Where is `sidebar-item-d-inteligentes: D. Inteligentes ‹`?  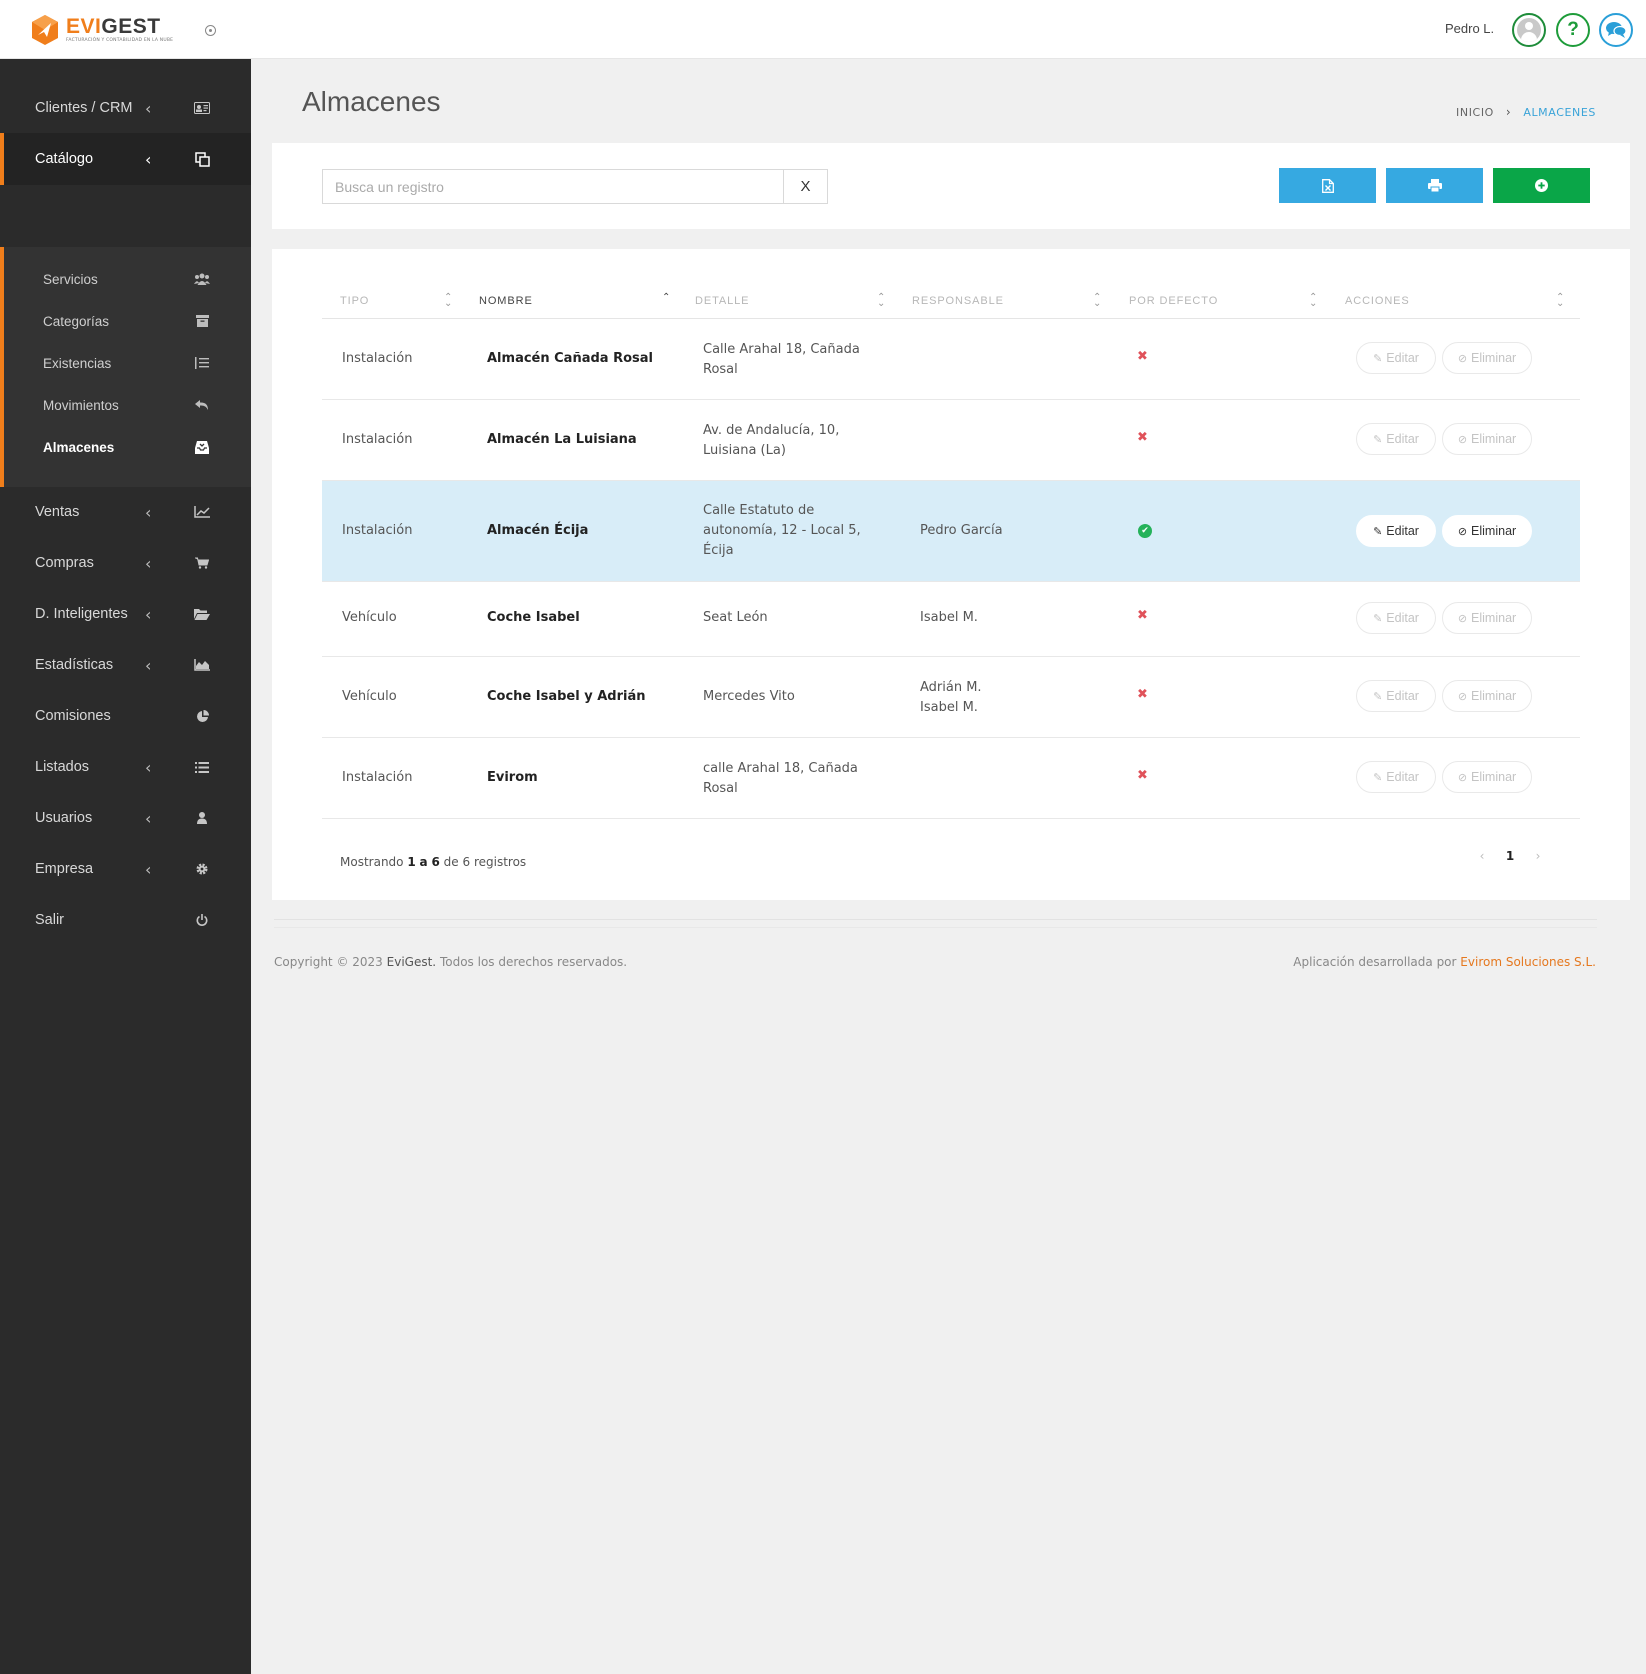
sidebar-item-d-inteligentes: D. Inteligentes ‹ is located at coordinates (125, 614).